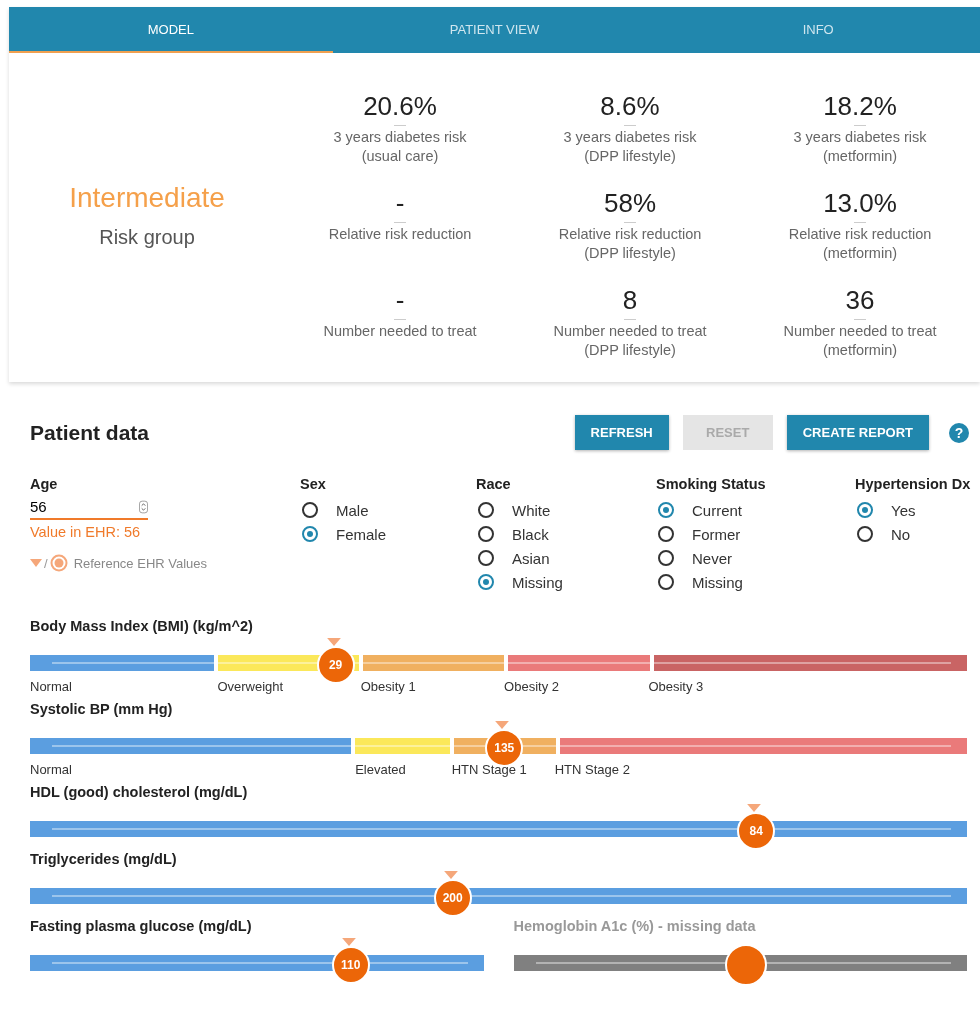  What do you see at coordinates (400, 106) in the screenshot?
I see `metric-value: 20.6%` at bounding box center [400, 106].